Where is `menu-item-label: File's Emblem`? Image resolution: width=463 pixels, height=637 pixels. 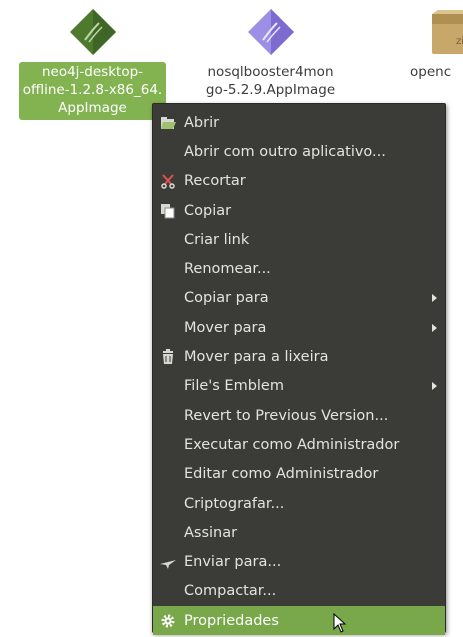 menu-item-label: File's Emblem is located at coordinates (234, 386).